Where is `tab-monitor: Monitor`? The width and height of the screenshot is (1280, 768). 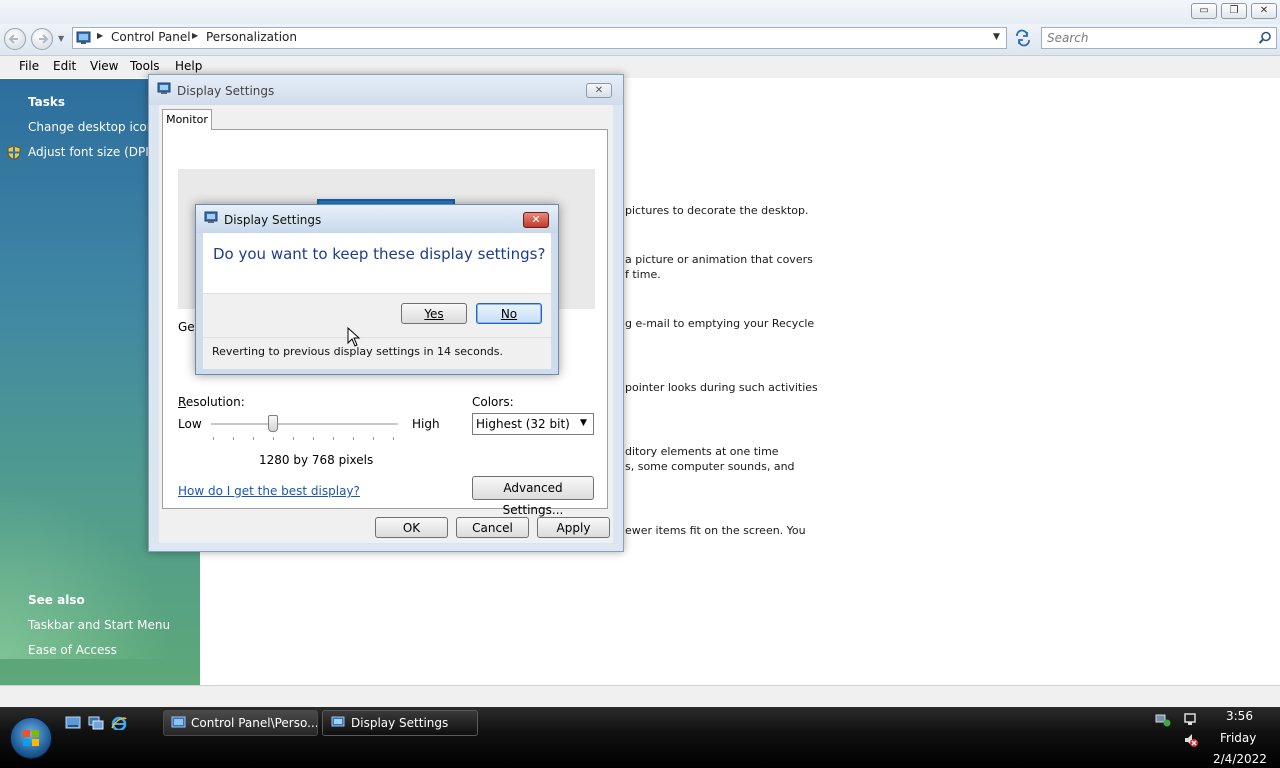 tab-monitor: Monitor is located at coordinates (187, 119).